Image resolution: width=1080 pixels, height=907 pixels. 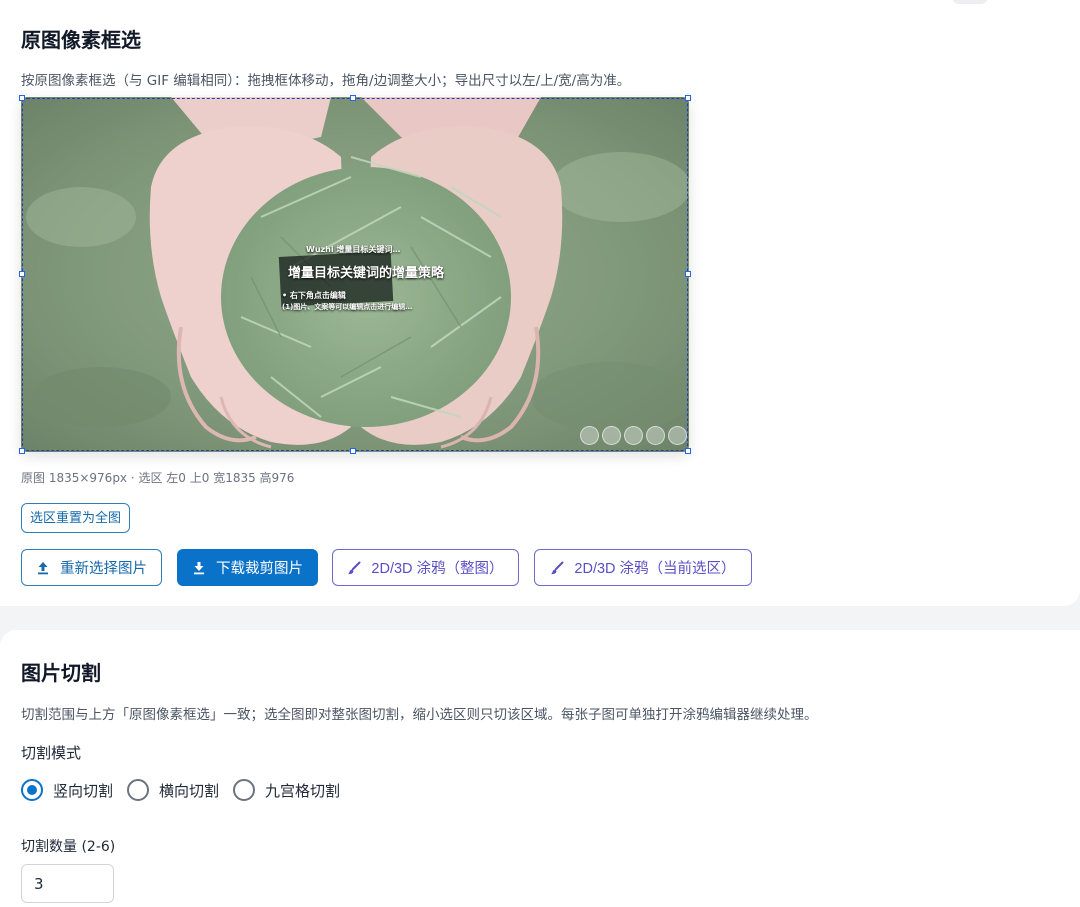 I want to click on split-section-title: 图片切割, so click(x=61, y=673).